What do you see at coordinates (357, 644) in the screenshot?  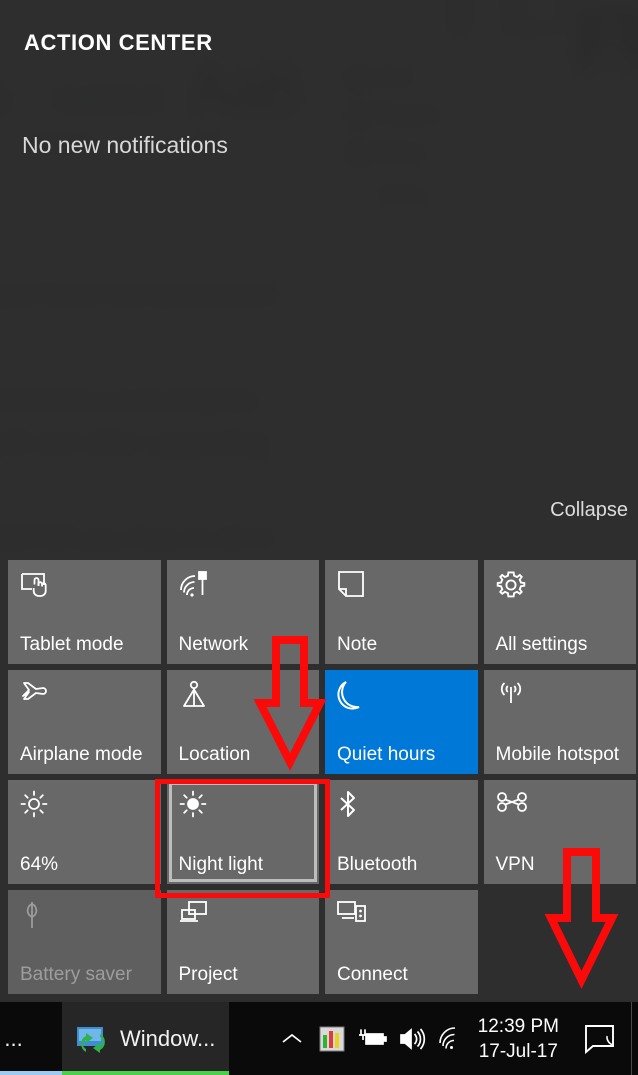 I see `quick-action-label: Note` at bounding box center [357, 644].